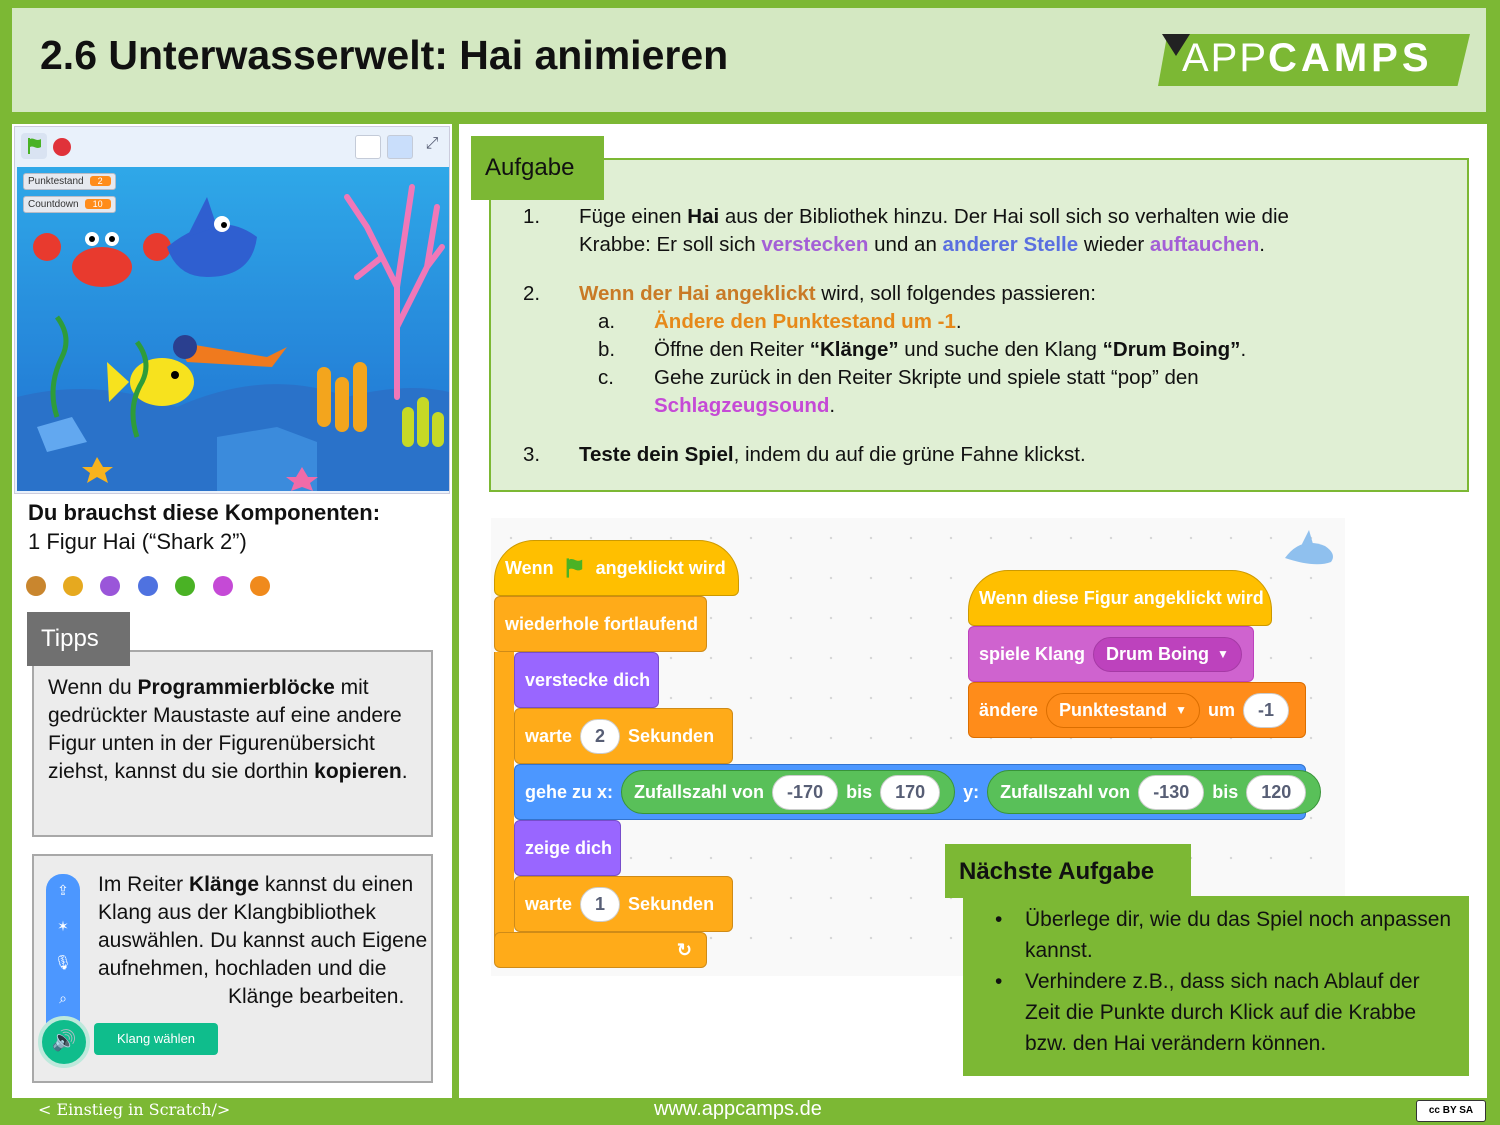 The height and width of the screenshot is (1125, 1500). I want to click on upload-icon: ⇪, so click(63, 890).